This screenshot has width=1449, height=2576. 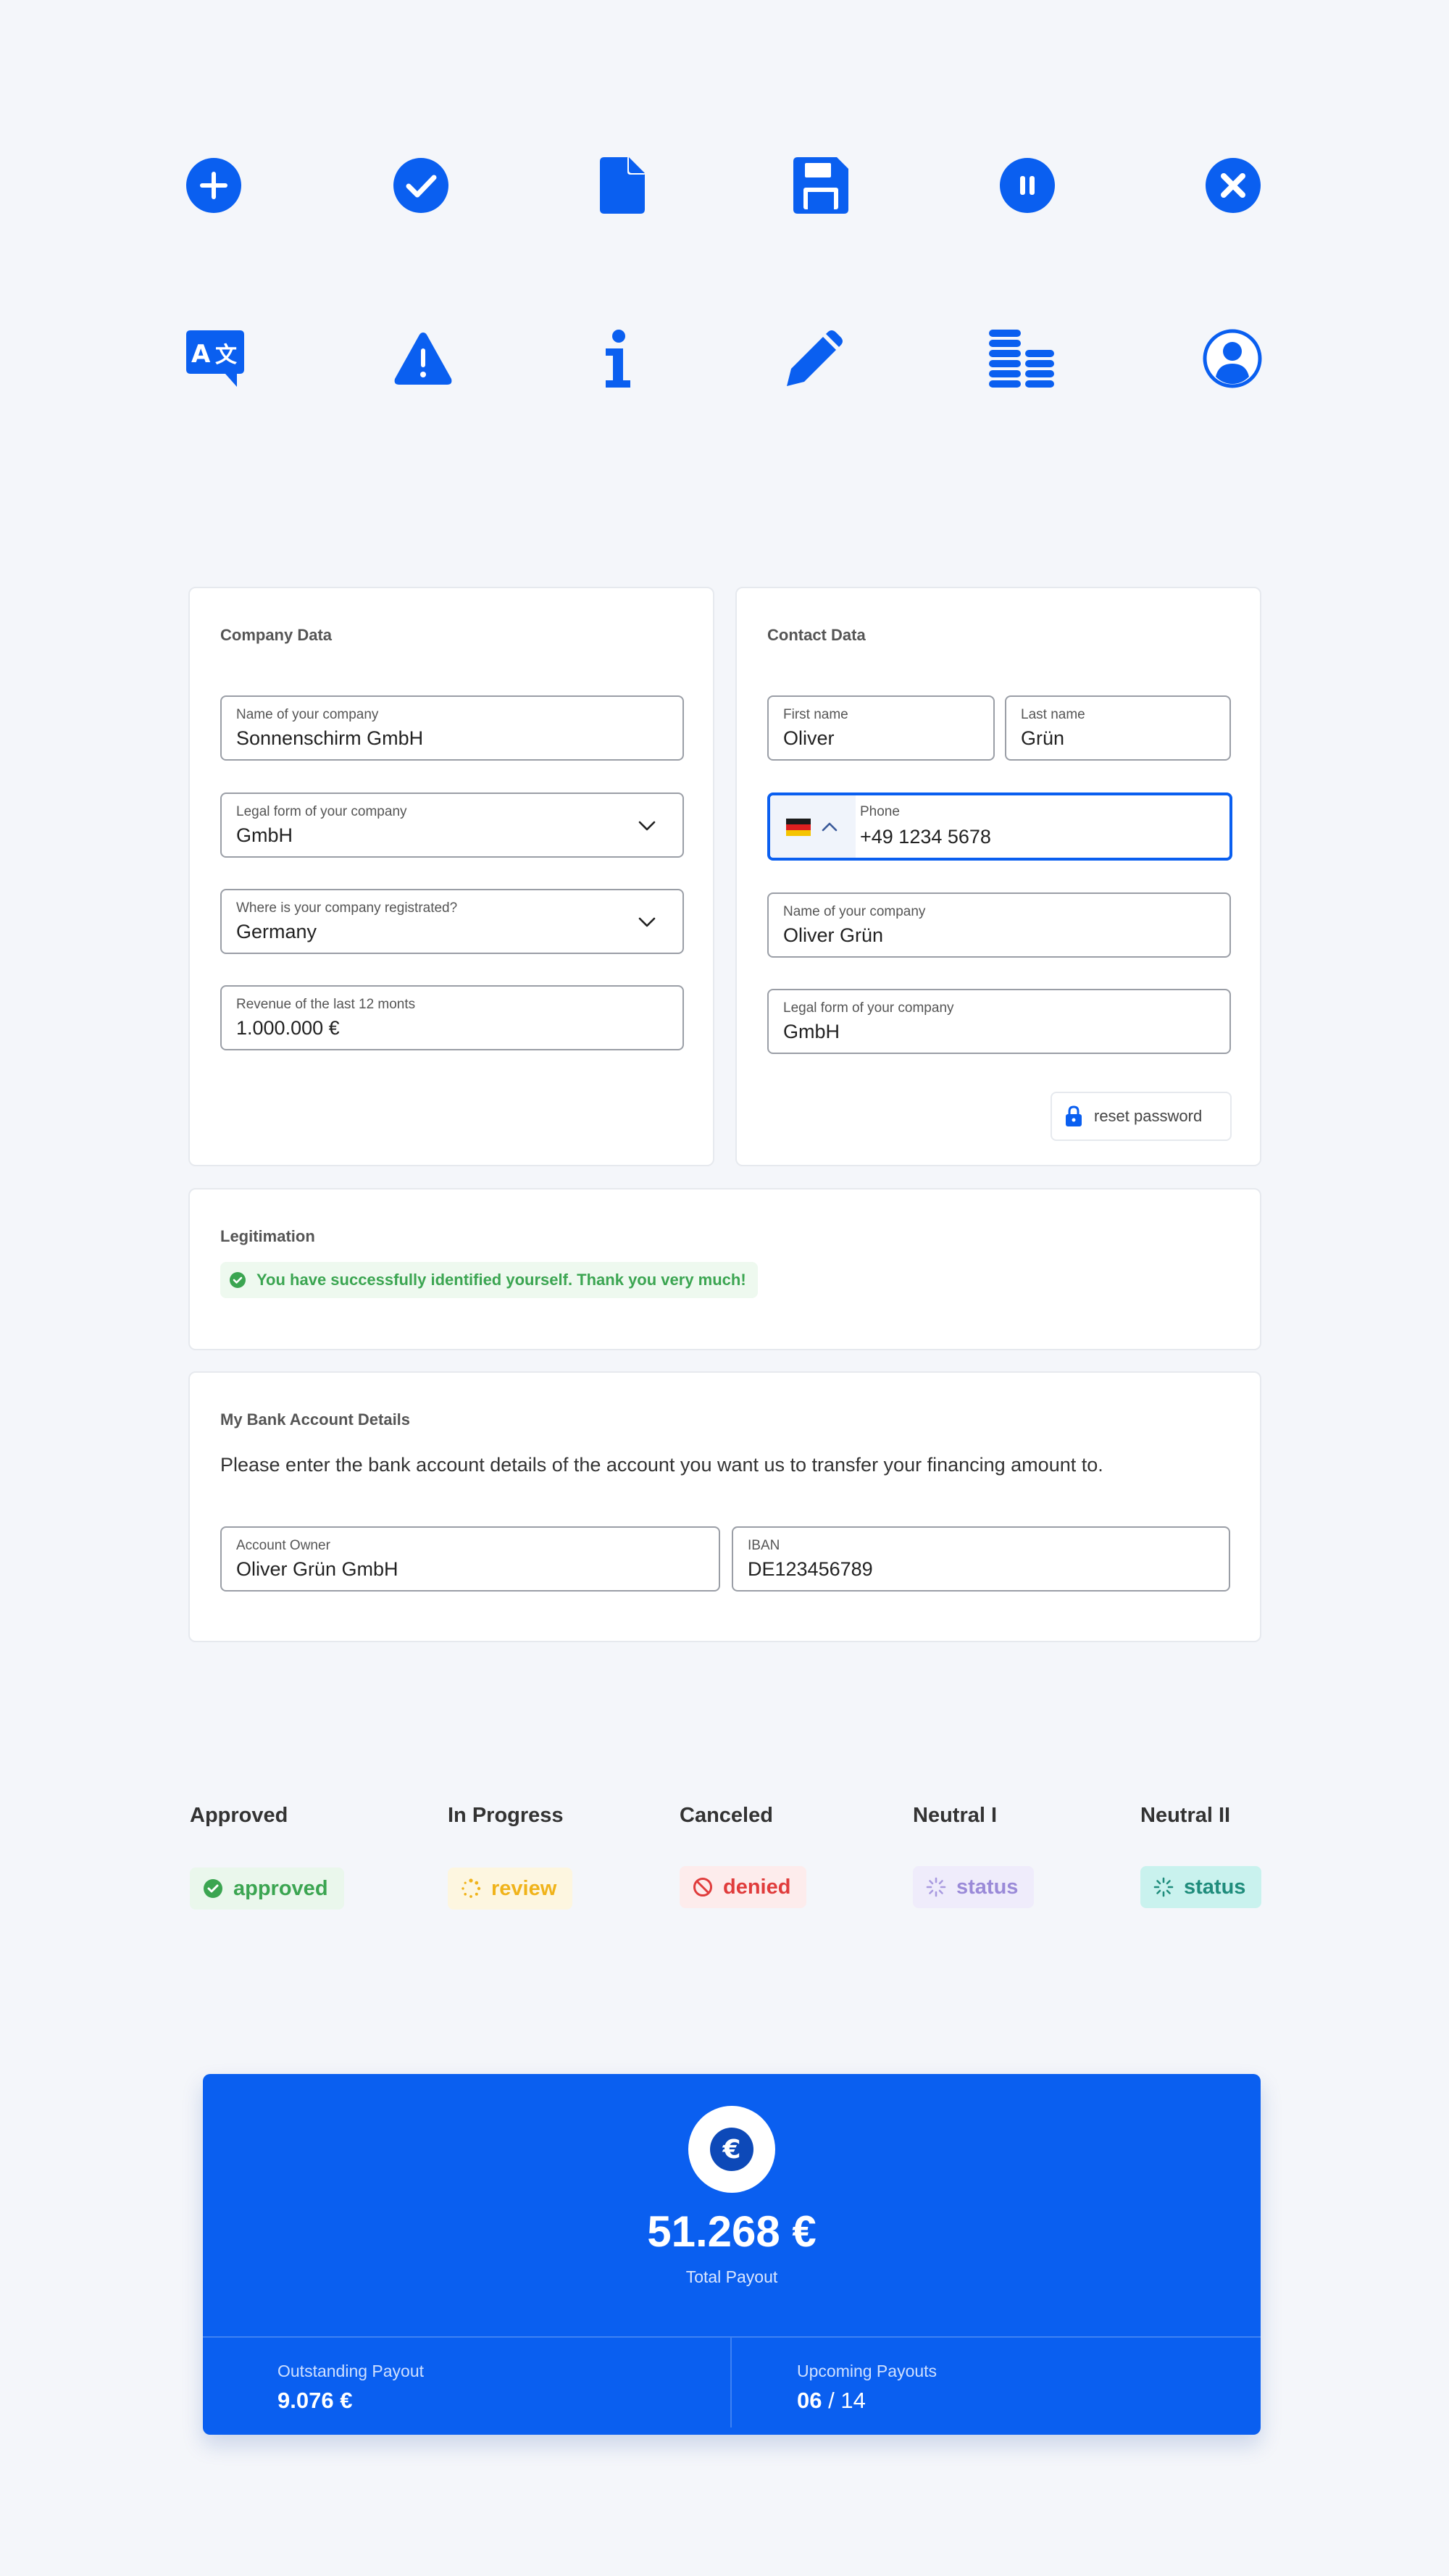 I want to click on status-badge-label: review, so click(x=524, y=1888).